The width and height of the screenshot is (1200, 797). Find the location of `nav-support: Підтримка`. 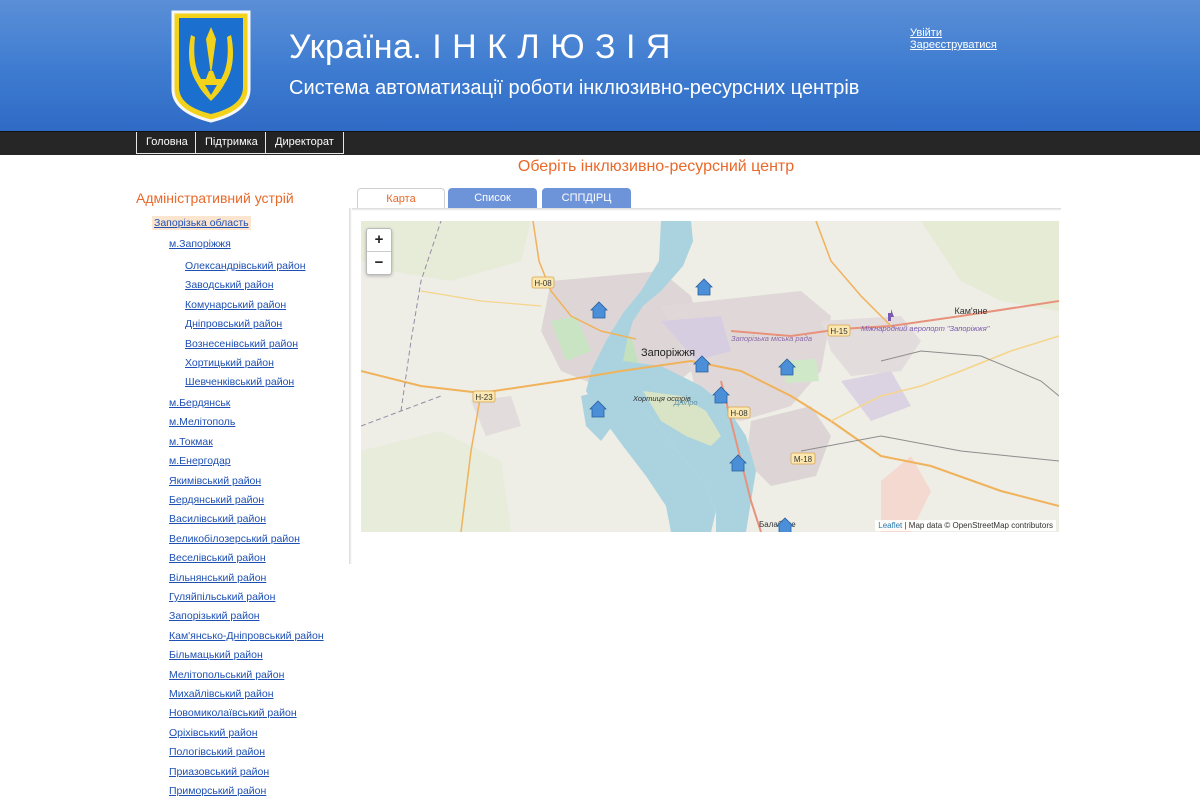

nav-support: Підтримка is located at coordinates (231, 143).